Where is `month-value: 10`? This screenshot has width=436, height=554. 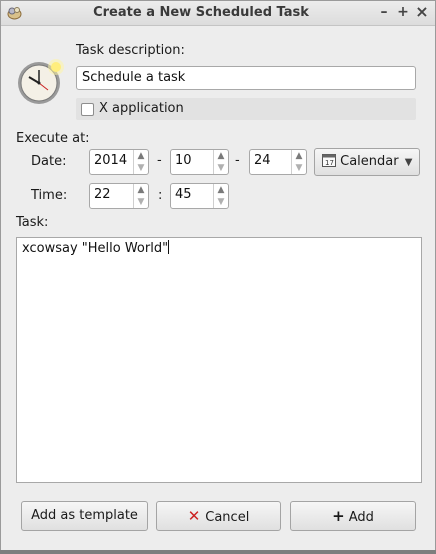 month-value: 10 is located at coordinates (183, 160).